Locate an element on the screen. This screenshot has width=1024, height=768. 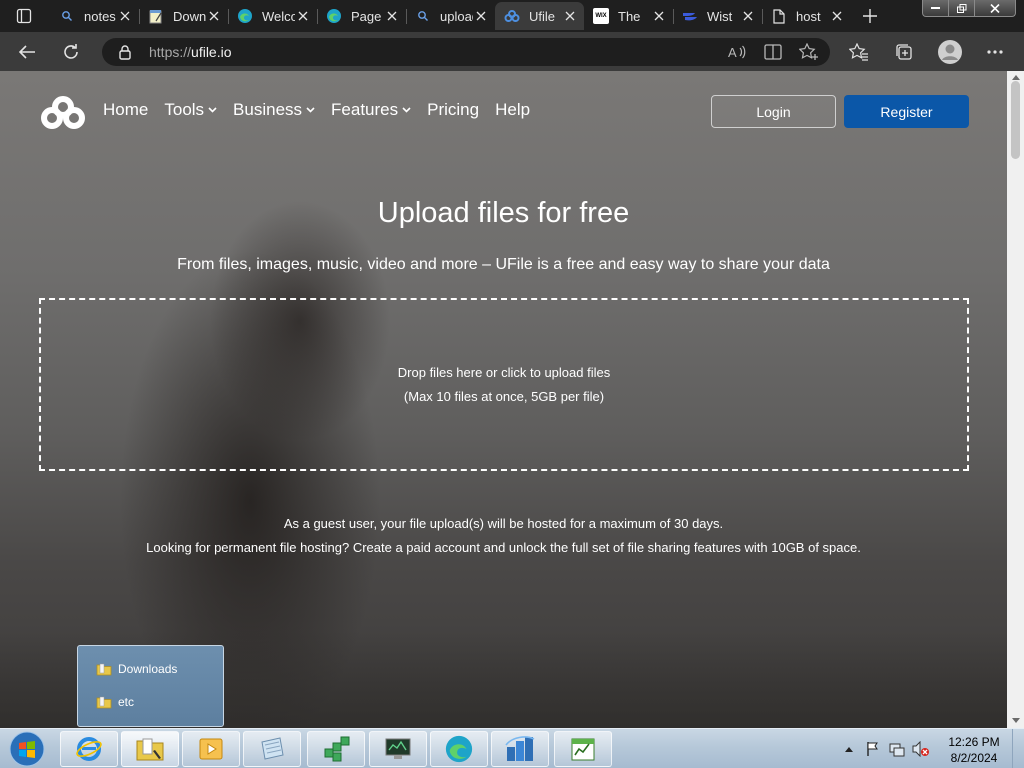
tab-ufile: Ufile is located at coordinates (539, 16).